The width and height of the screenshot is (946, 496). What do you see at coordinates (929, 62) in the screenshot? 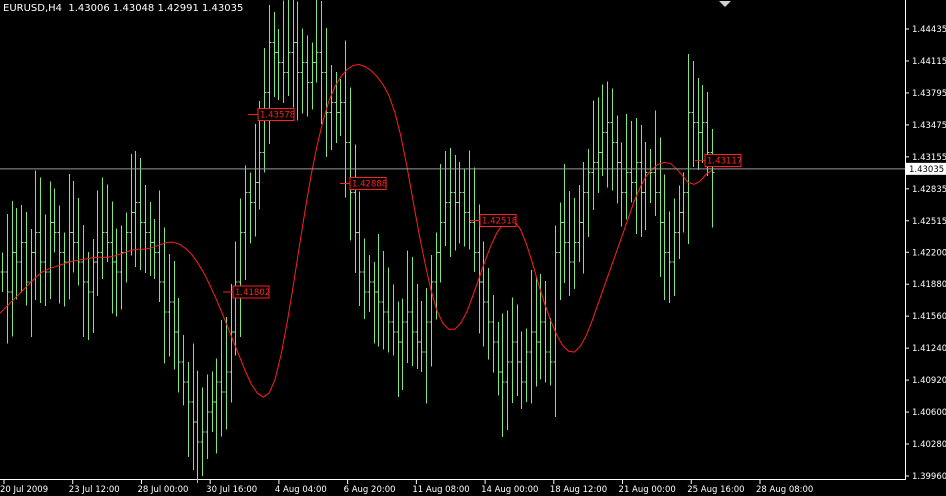
I see `y-tick-label: 1.44115` at bounding box center [929, 62].